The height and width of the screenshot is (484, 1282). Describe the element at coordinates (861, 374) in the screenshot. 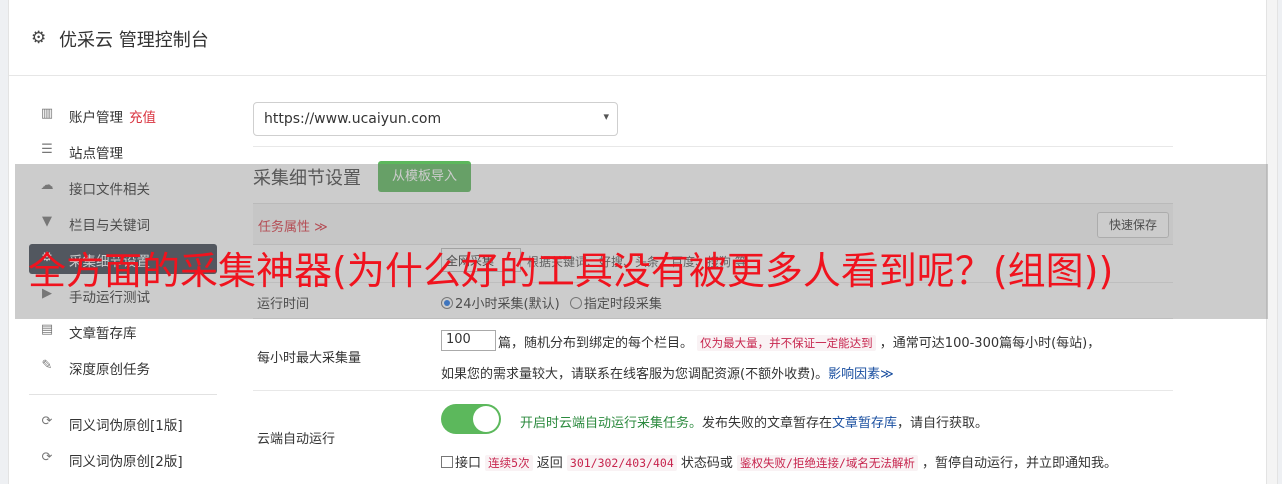

I see `factors-link: 影响因素≫` at that location.